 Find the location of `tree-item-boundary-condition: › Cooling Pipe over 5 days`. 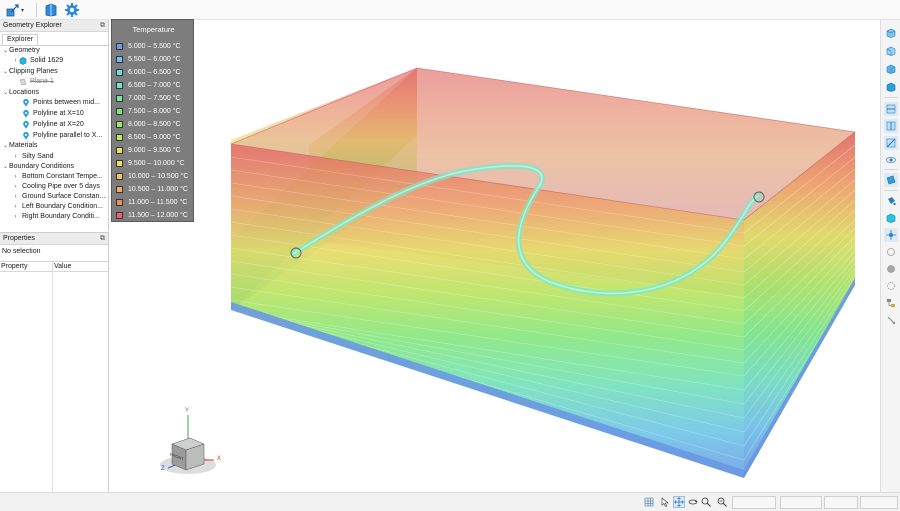

tree-item-boundary-condition: › Cooling Pipe over 5 days is located at coordinates (54, 187).